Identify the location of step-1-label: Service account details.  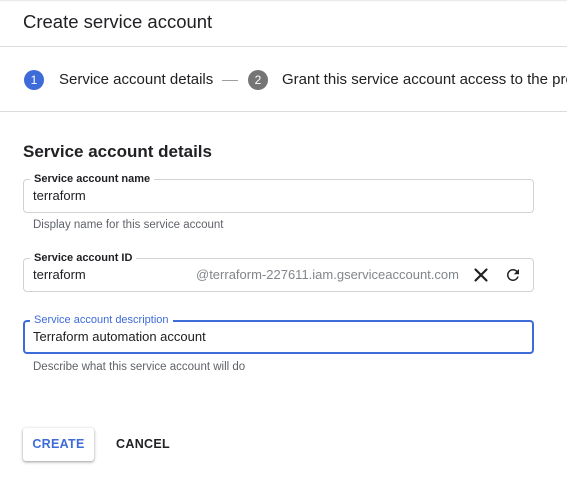
(136, 80).